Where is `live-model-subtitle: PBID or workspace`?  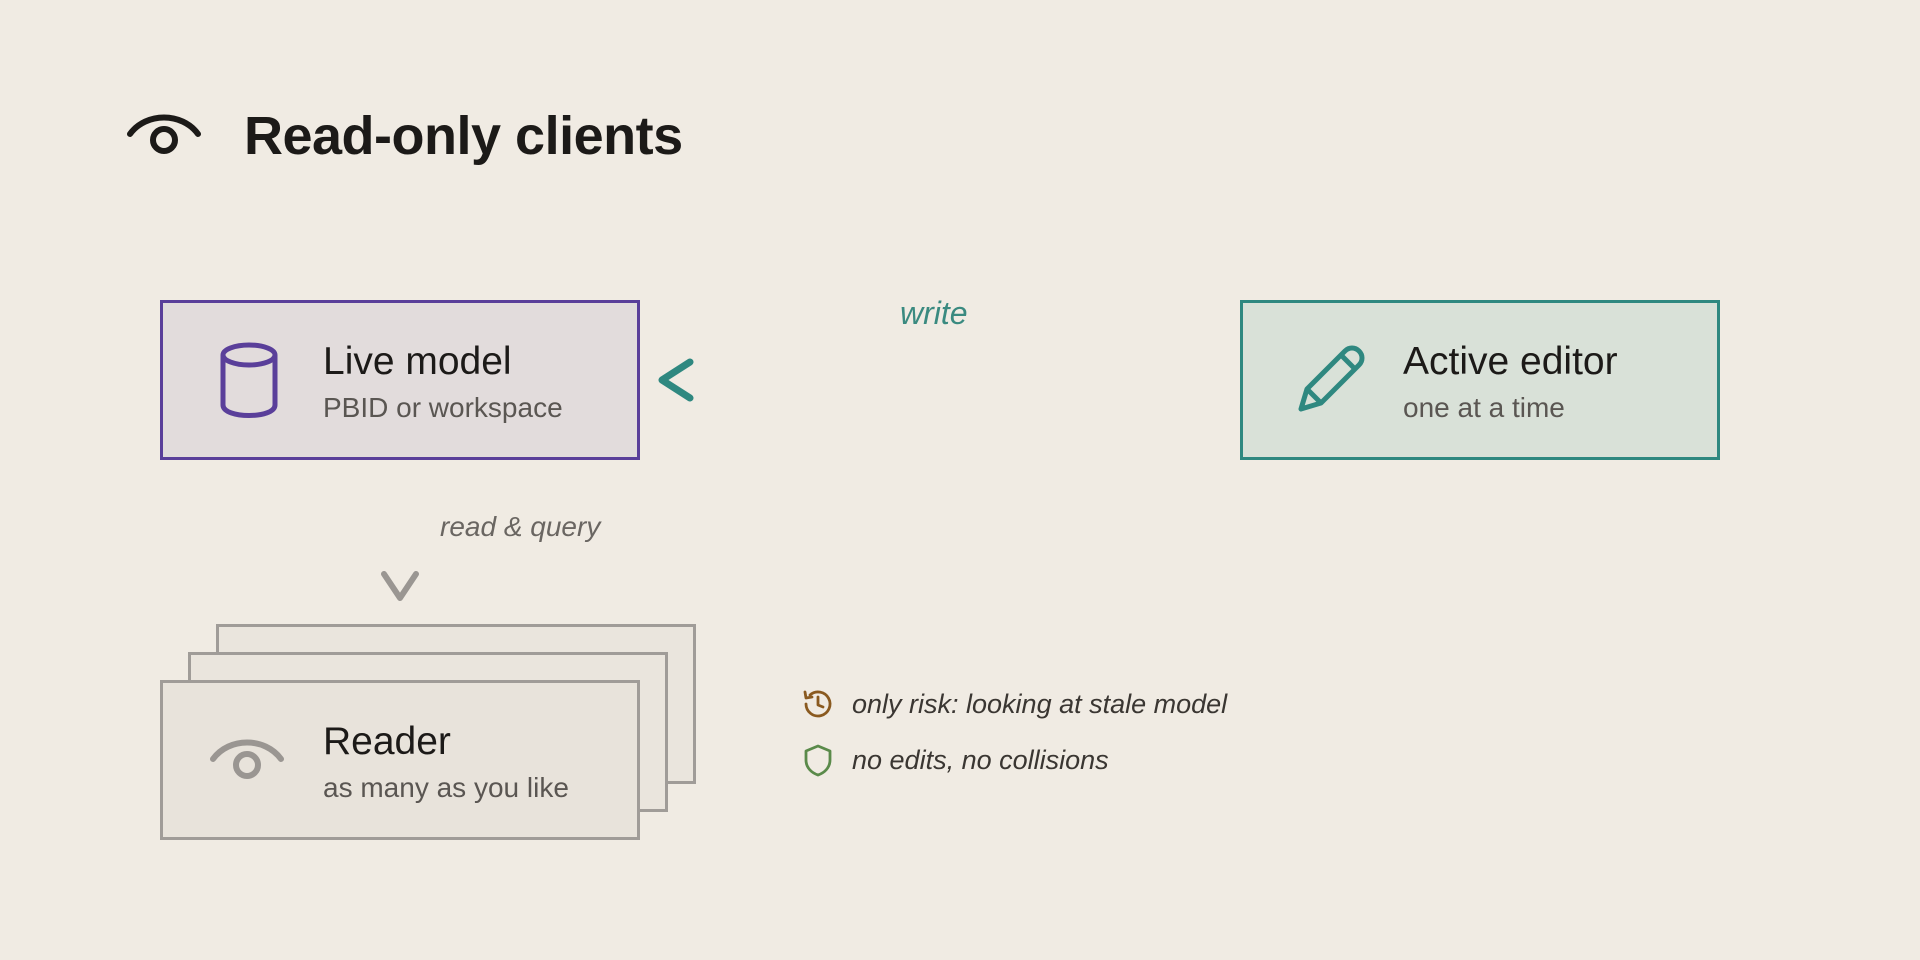
live-model-subtitle: PBID or workspace is located at coordinates (443, 407).